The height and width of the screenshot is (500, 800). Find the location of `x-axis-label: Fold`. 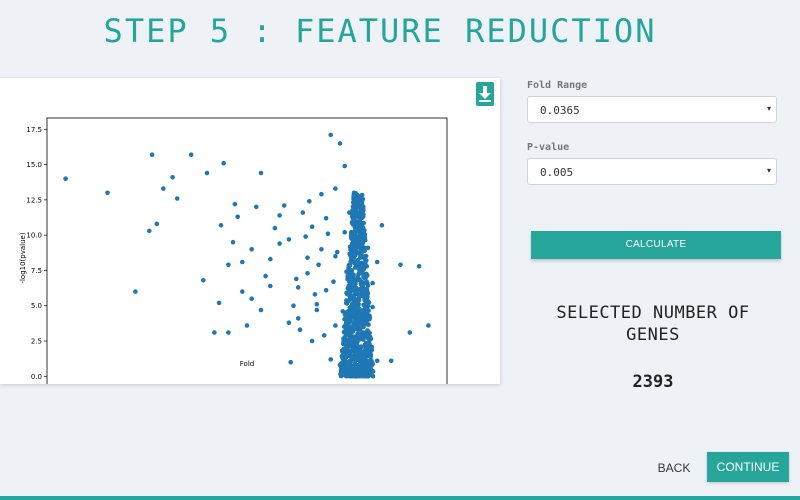

x-axis-label: Fold is located at coordinates (247, 364).